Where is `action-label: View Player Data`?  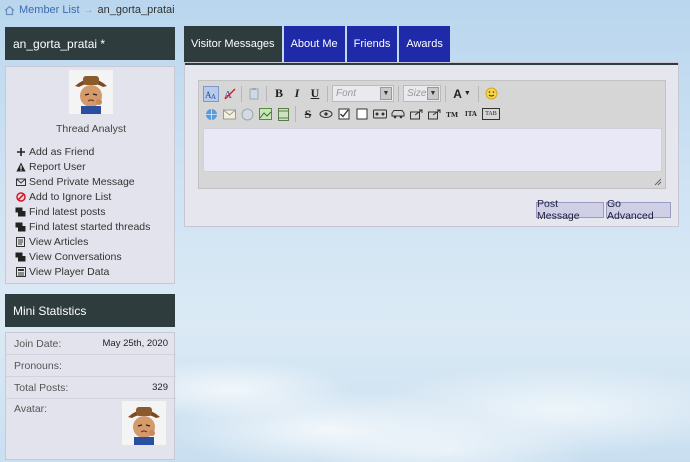 action-label: View Player Data is located at coordinates (69, 271).